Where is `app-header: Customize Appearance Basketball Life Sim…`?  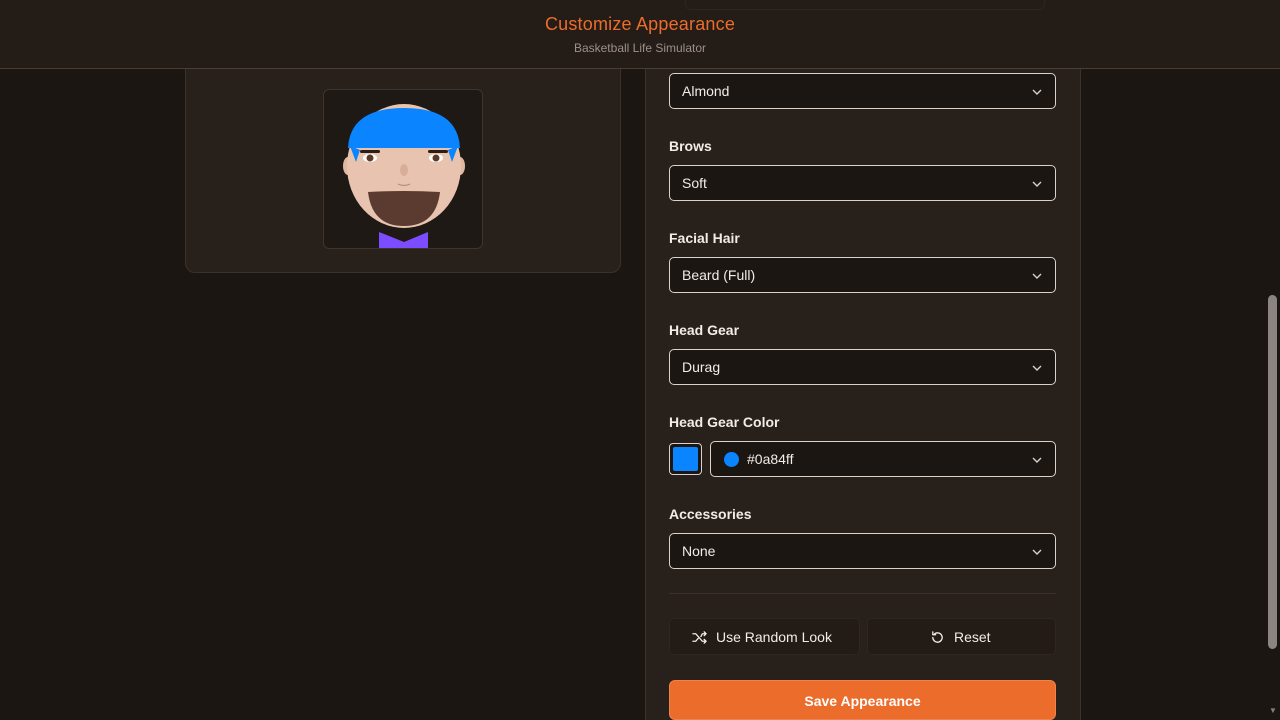
app-header: Customize Appearance Basketball Life Sim… is located at coordinates (640, 34).